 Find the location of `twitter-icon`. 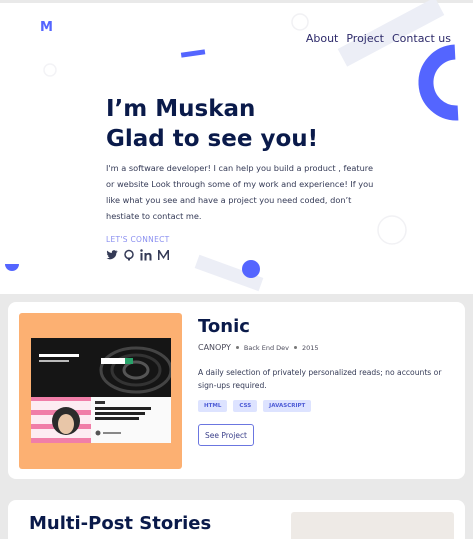

twitter-icon is located at coordinates (112, 256).